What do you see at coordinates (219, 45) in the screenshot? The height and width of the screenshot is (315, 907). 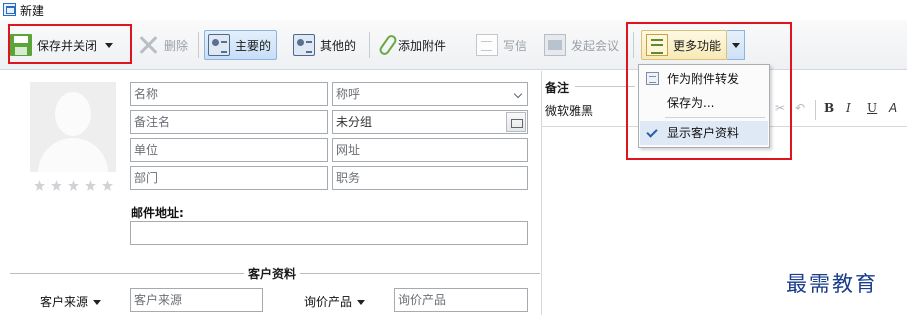 I see `contact-card-icon` at bounding box center [219, 45].